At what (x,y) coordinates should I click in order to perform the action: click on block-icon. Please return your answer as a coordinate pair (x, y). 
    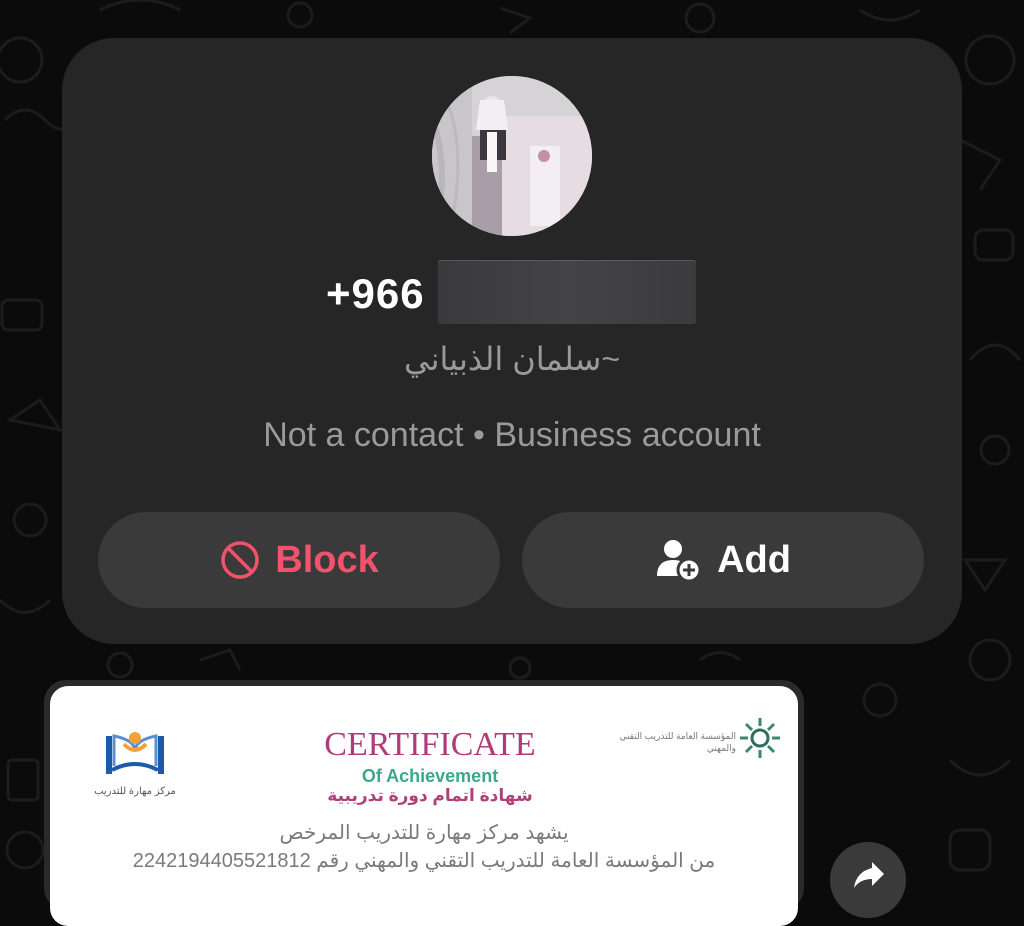
    Looking at the image, I should click on (240, 560).